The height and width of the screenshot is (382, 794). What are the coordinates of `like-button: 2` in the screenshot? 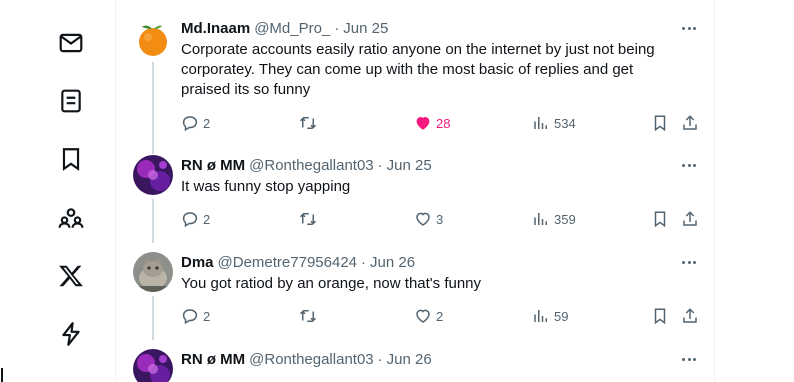 It's located at (428, 316).